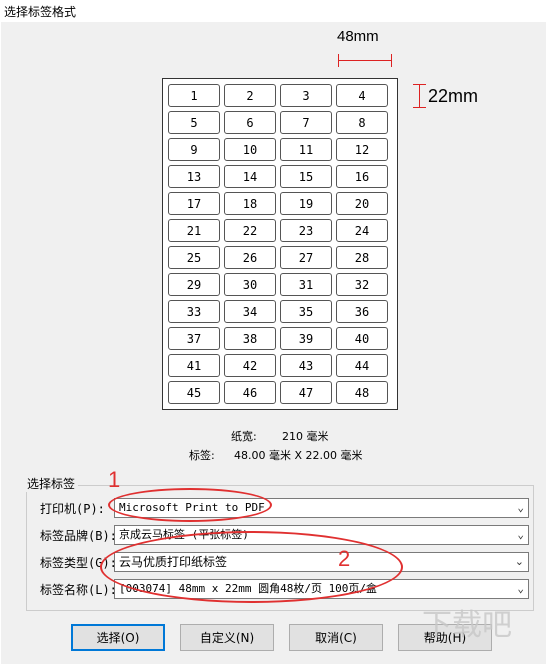 Image resolution: width=547 pixels, height=664 pixels. What do you see at coordinates (194, 95) in the screenshot?
I see `label-cell: 1` at bounding box center [194, 95].